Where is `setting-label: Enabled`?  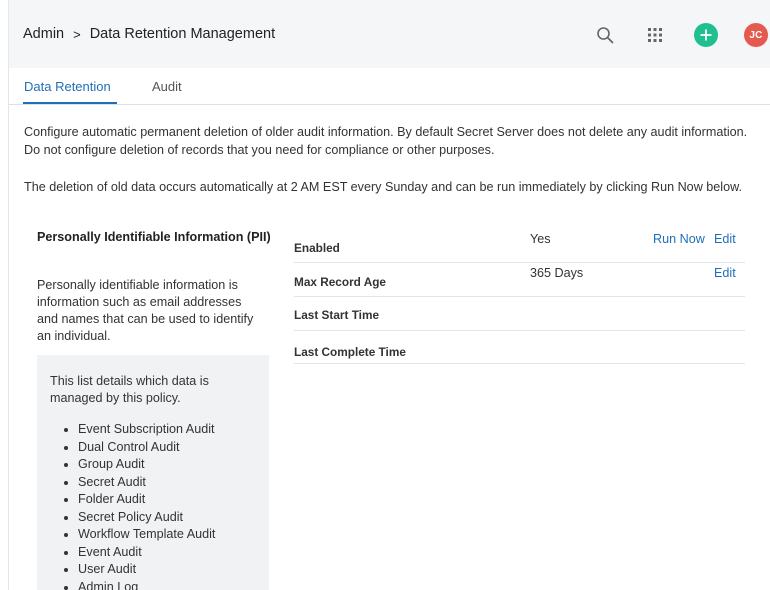 setting-label: Enabled is located at coordinates (317, 248).